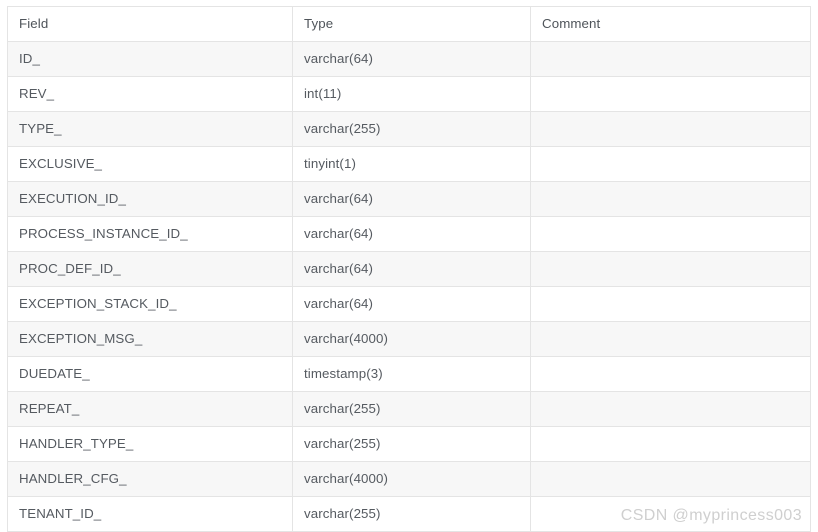 Image resolution: width=818 pixels, height=532 pixels. I want to click on table-header: Field Type Comment, so click(409, 24).